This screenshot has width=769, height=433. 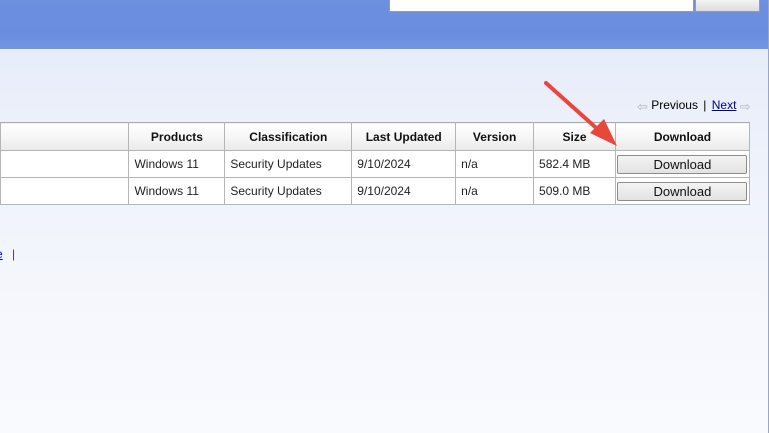 I want to click on products-column-header: Products, so click(x=177, y=136).